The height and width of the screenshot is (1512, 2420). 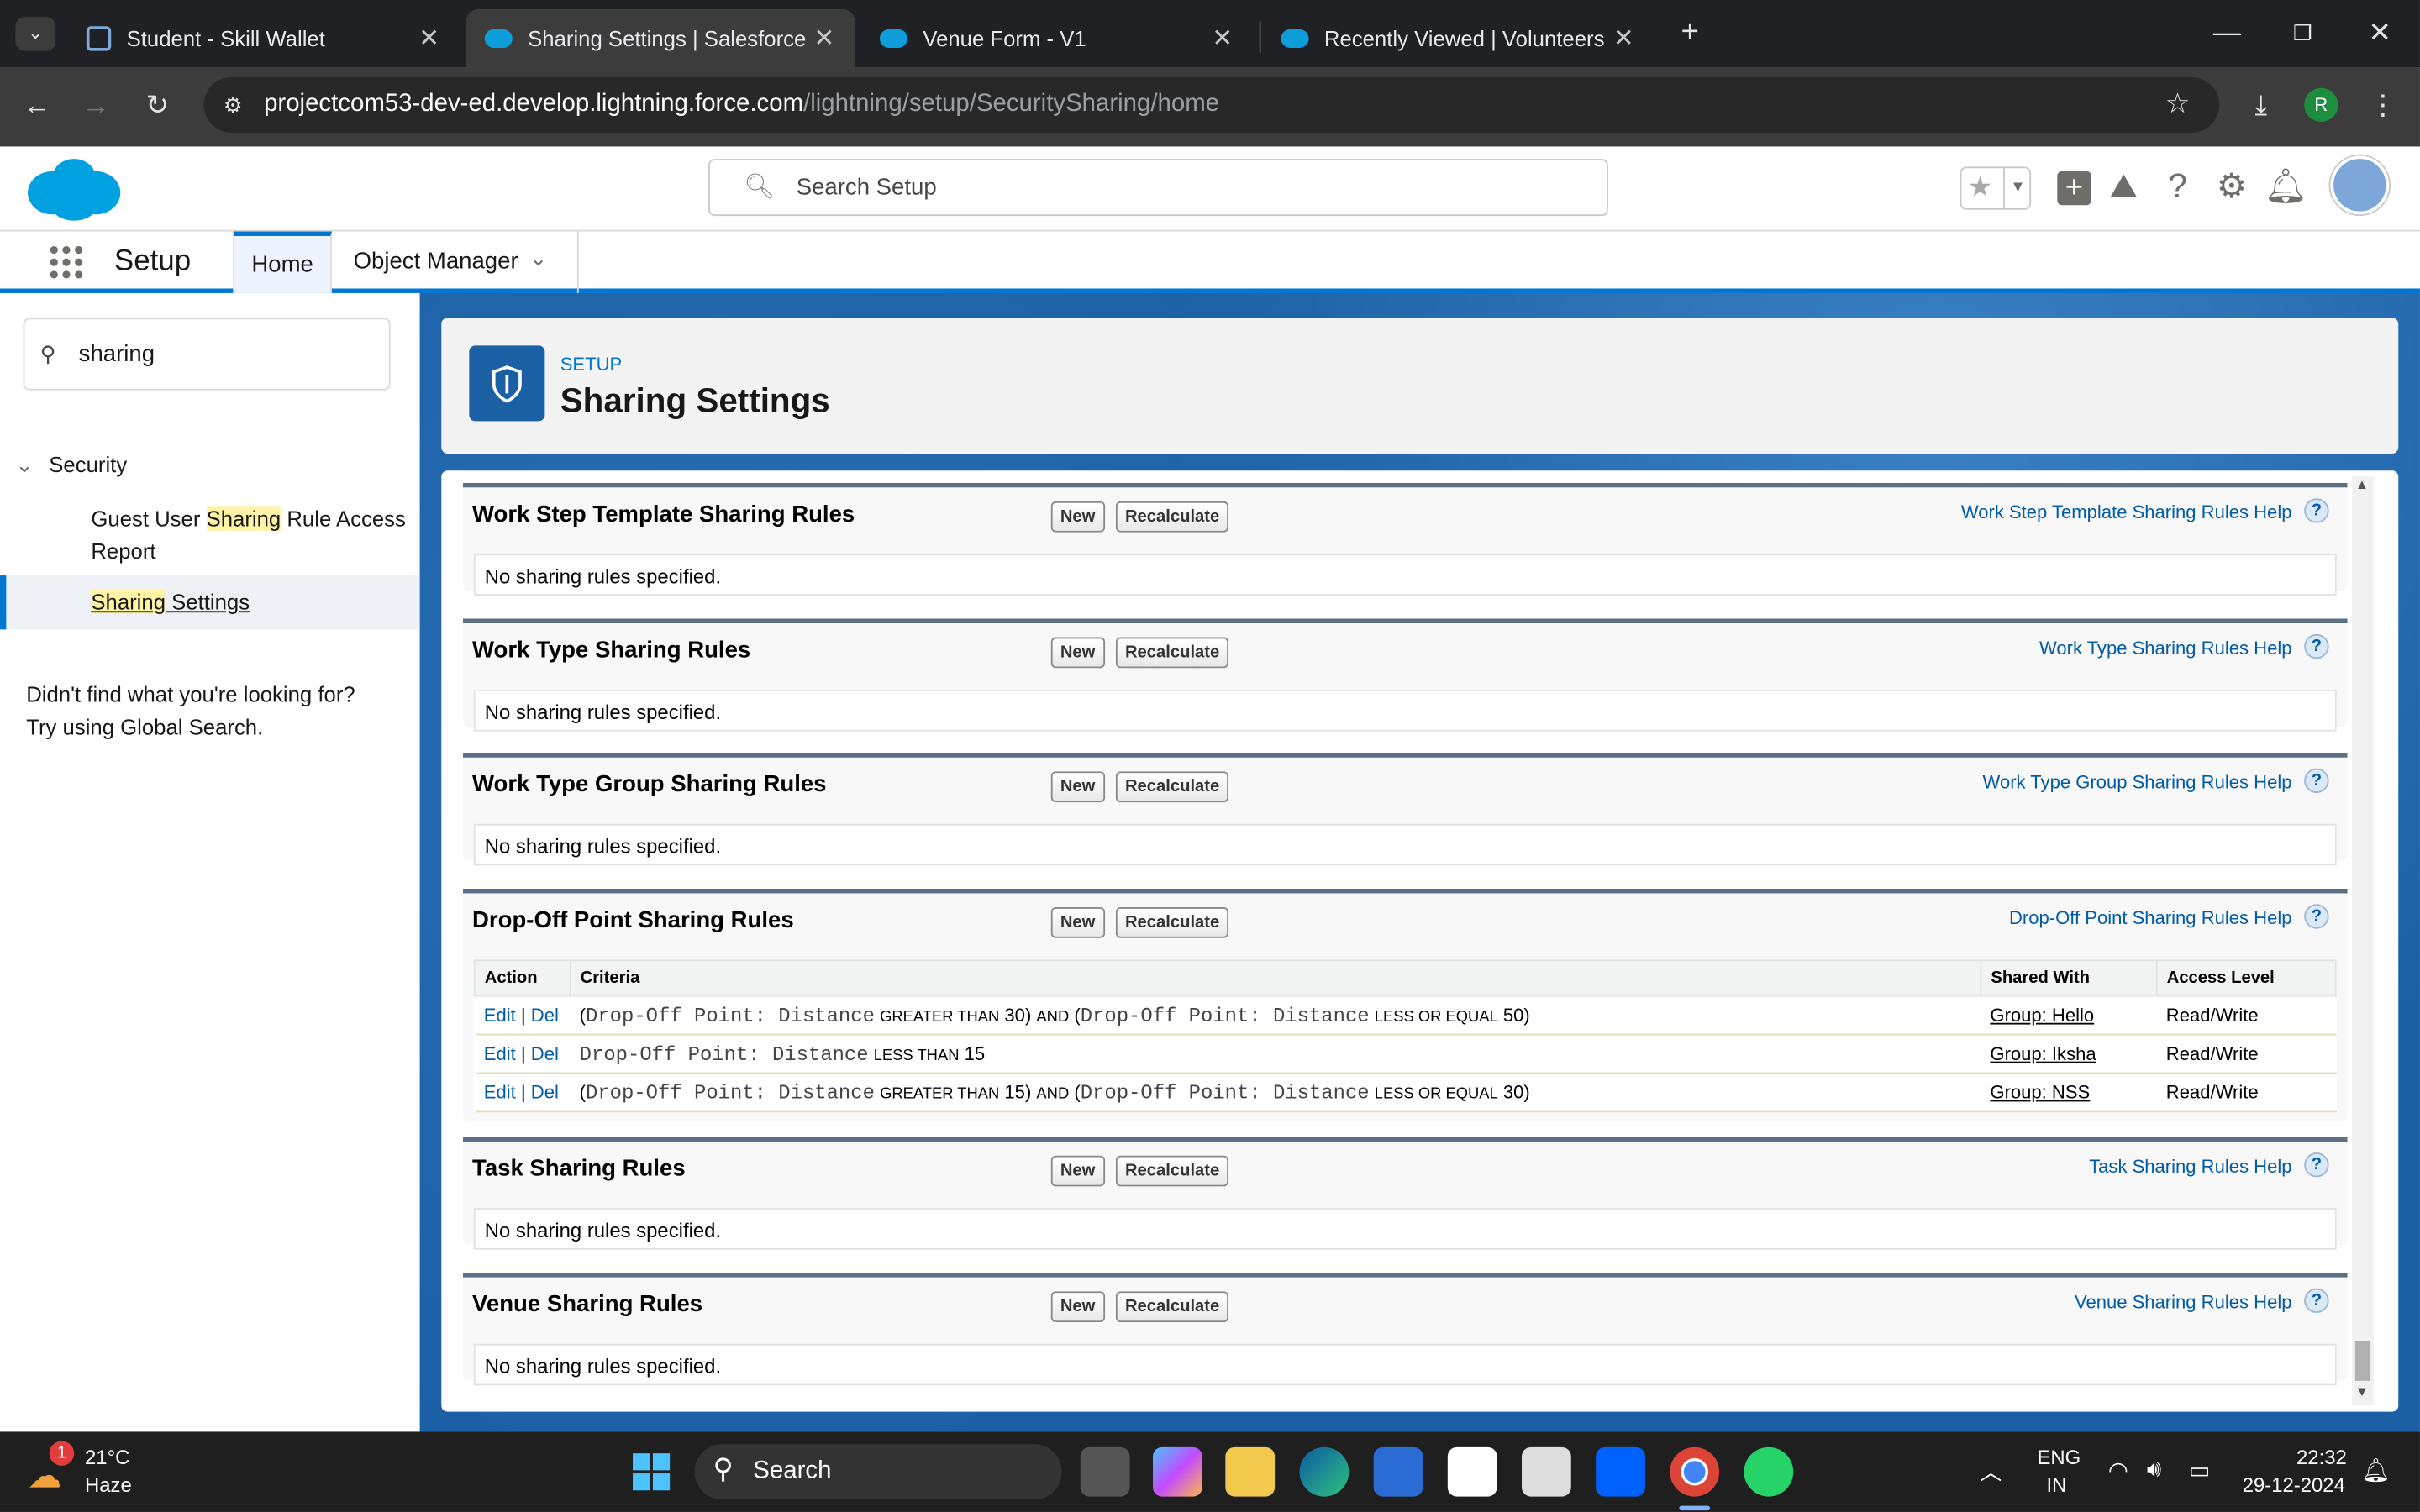 I want to click on copilot-icon, so click(x=1177, y=1471).